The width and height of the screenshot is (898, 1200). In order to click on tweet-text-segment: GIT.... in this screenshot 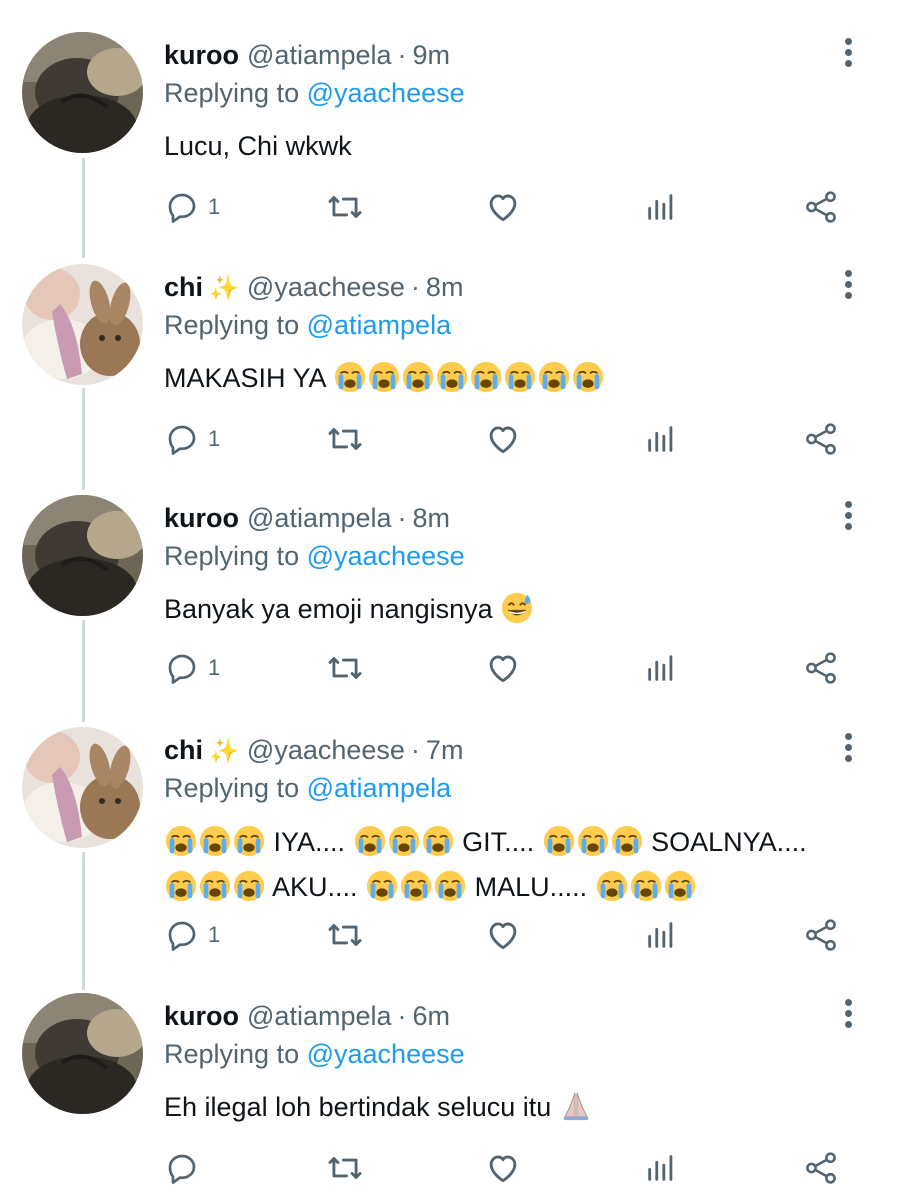, I will do `click(498, 842)`.